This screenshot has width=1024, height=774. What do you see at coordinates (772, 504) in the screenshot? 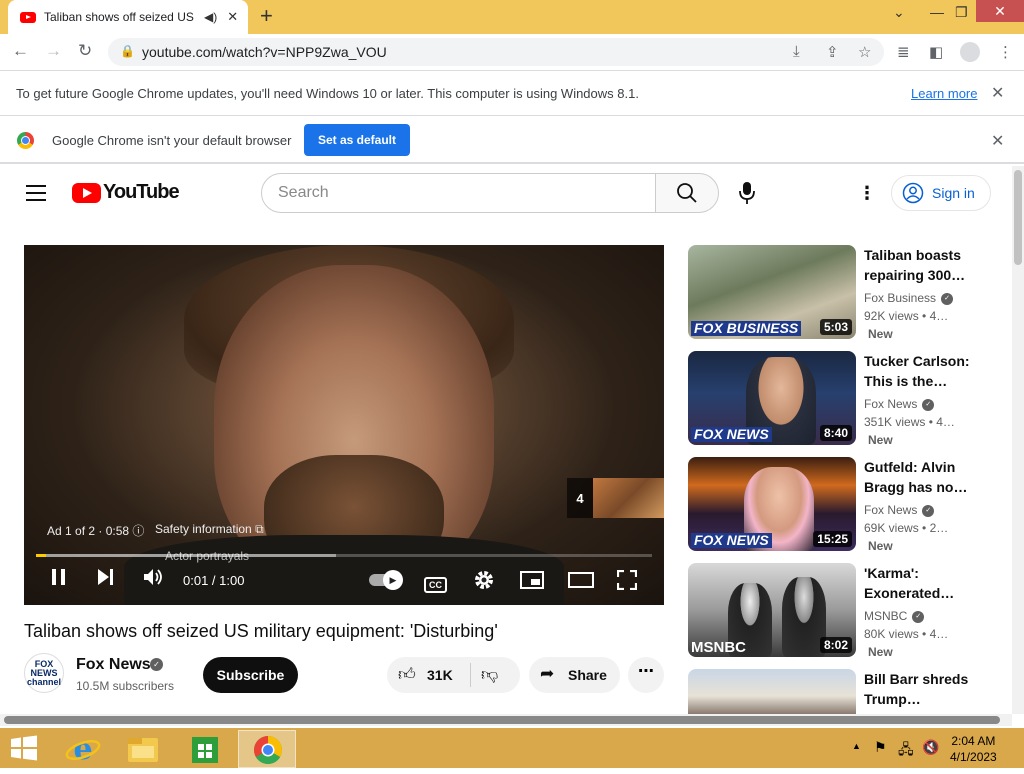
I see `recommended-thumbnail: FOX NEWS 15:25` at bounding box center [772, 504].